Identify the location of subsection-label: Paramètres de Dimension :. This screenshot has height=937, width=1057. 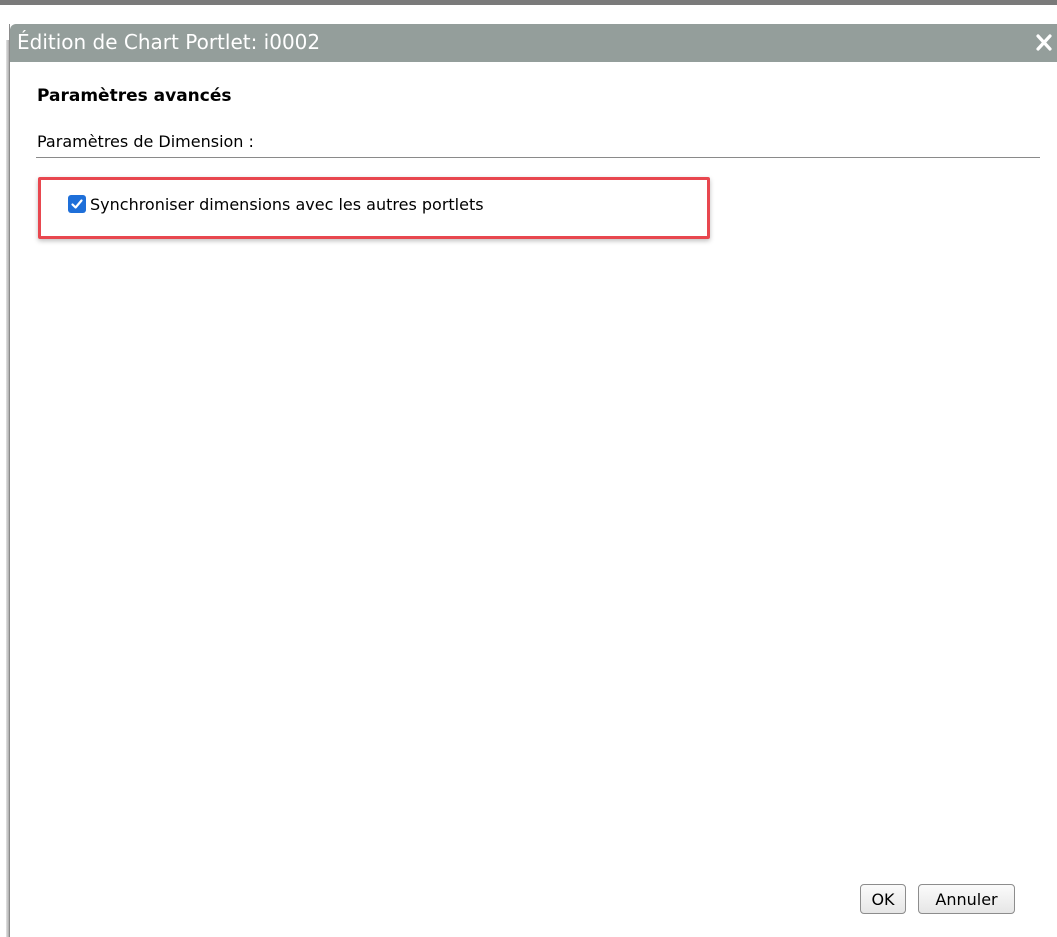
(145, 141).